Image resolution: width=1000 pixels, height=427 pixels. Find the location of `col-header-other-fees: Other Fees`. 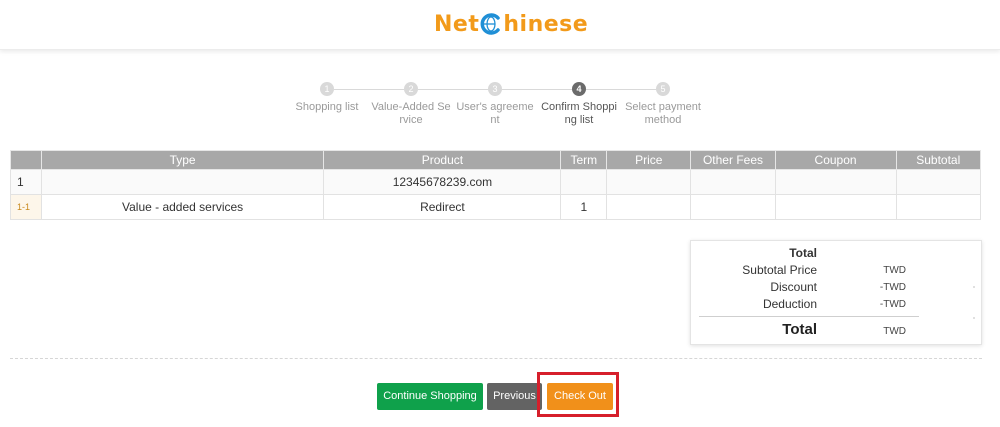

col-header-other-fees: Other Fees is located at coordinates (733, 160).